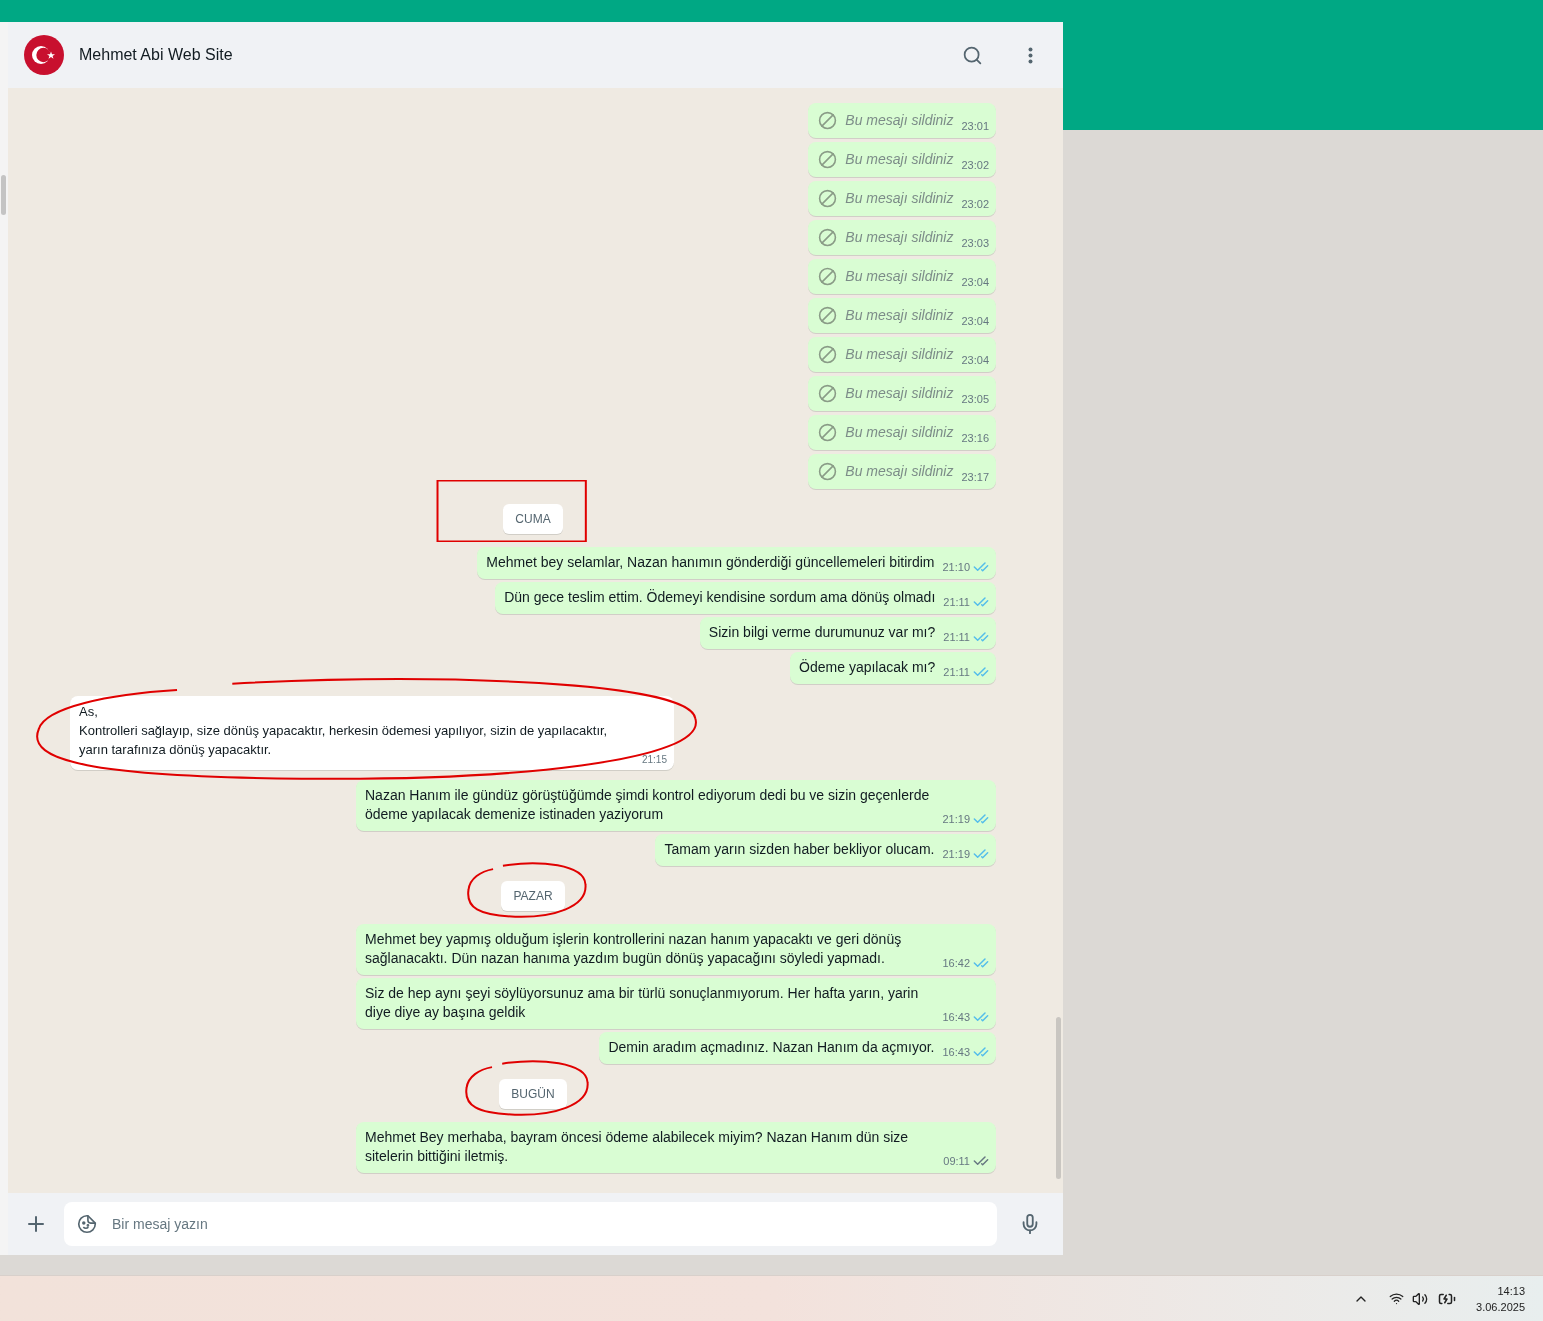  I want to click on message-time: 23:17, so click(975, 477).